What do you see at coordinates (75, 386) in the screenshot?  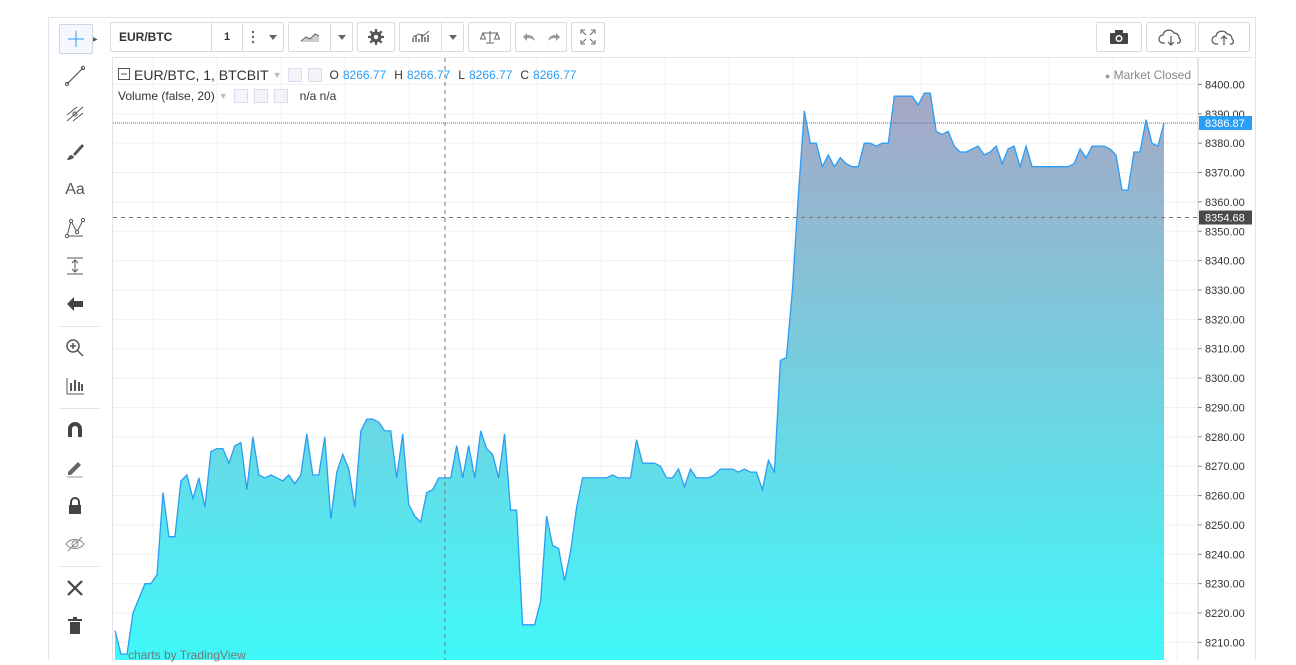 I see `bars-icon` at bounding box center [75, 386].